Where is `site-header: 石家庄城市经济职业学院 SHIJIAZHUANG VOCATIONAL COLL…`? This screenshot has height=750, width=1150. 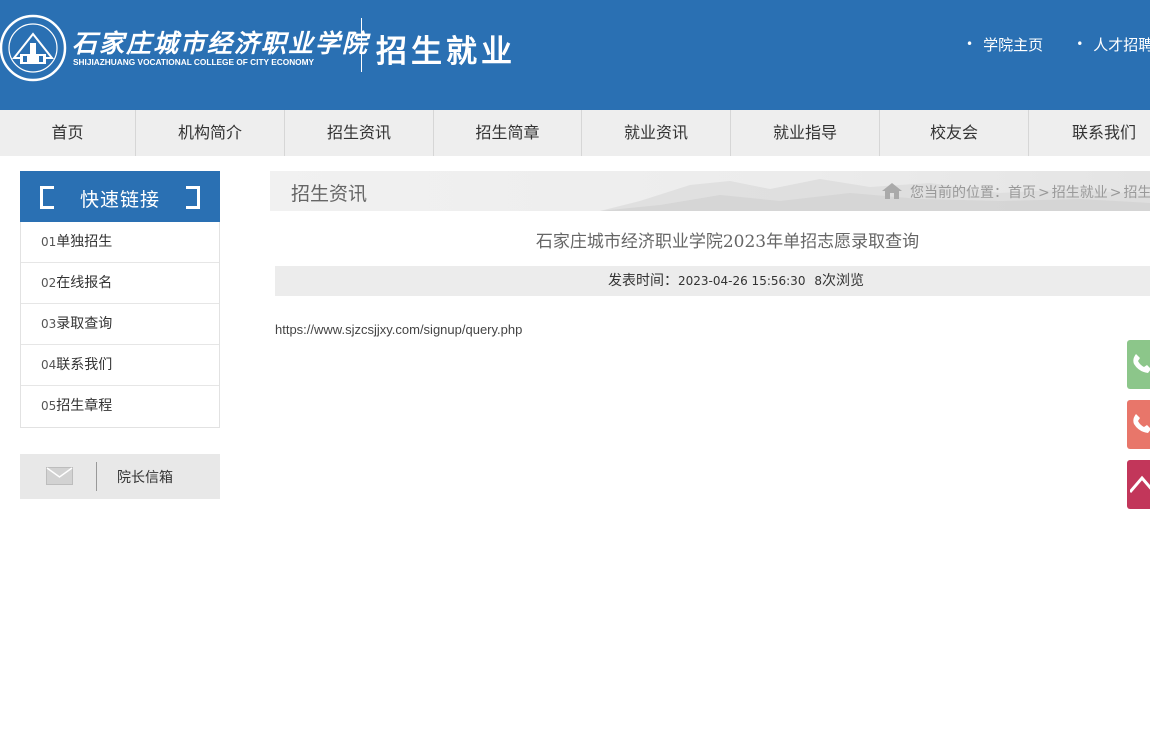 site-header: 石家庄城市经济职业学院 SHIJIAZHUANG VOCATIONAL COLL… is located at coordinates (575, 55).